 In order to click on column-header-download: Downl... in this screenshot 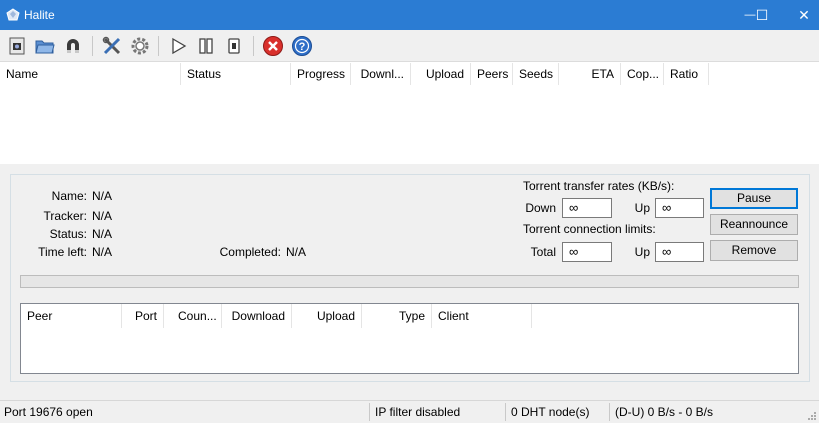, I will do `click(381, 74)`.